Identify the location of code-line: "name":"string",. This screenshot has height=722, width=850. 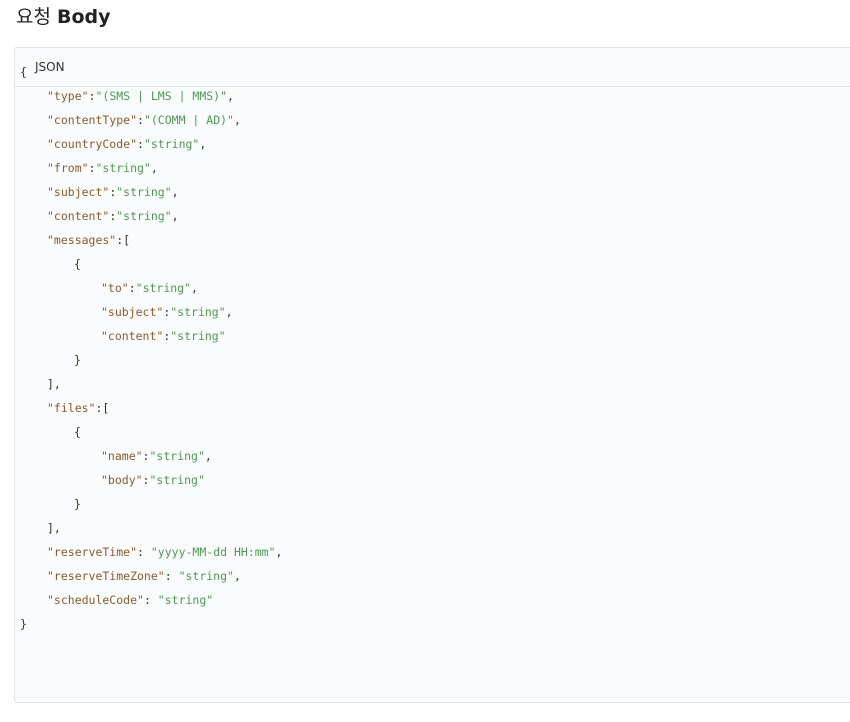
(151, 456).